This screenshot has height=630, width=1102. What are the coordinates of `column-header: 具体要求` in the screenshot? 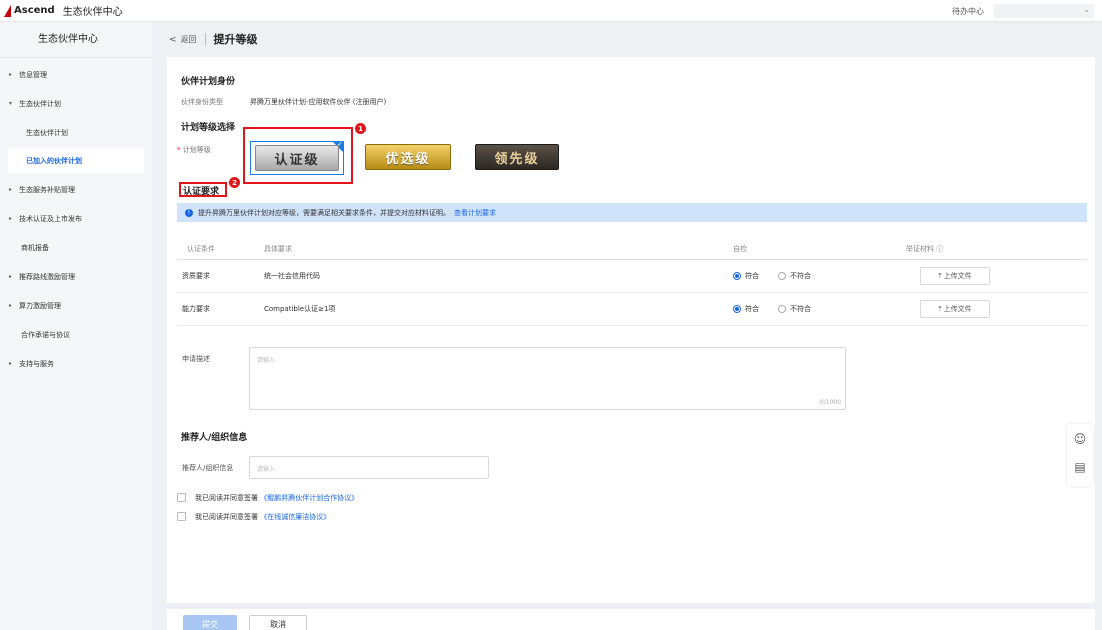 It's located at (278, 248).